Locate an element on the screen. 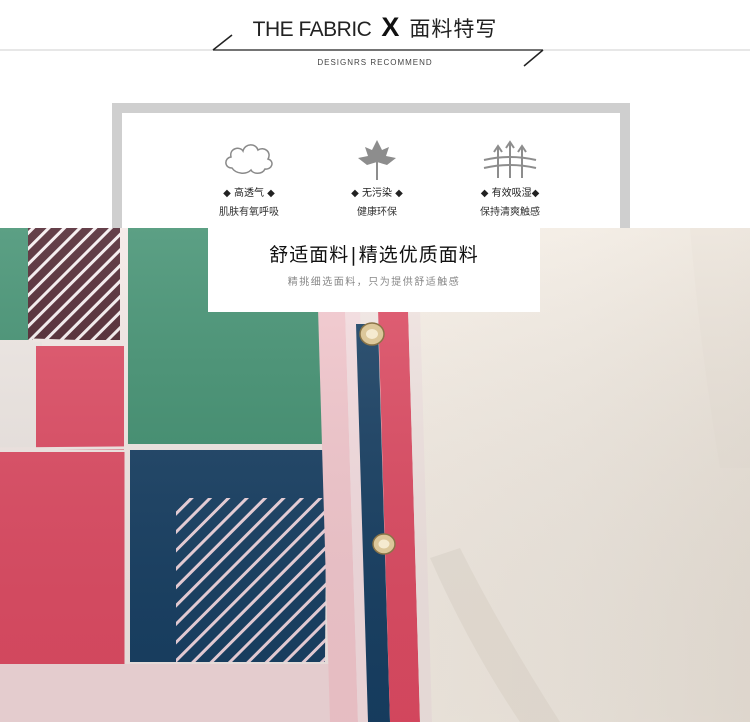 The image size is (750, 722). caption-subtitle: 精挑细选面料，只为提供舒适触感 is located at coordinates (374, 282).